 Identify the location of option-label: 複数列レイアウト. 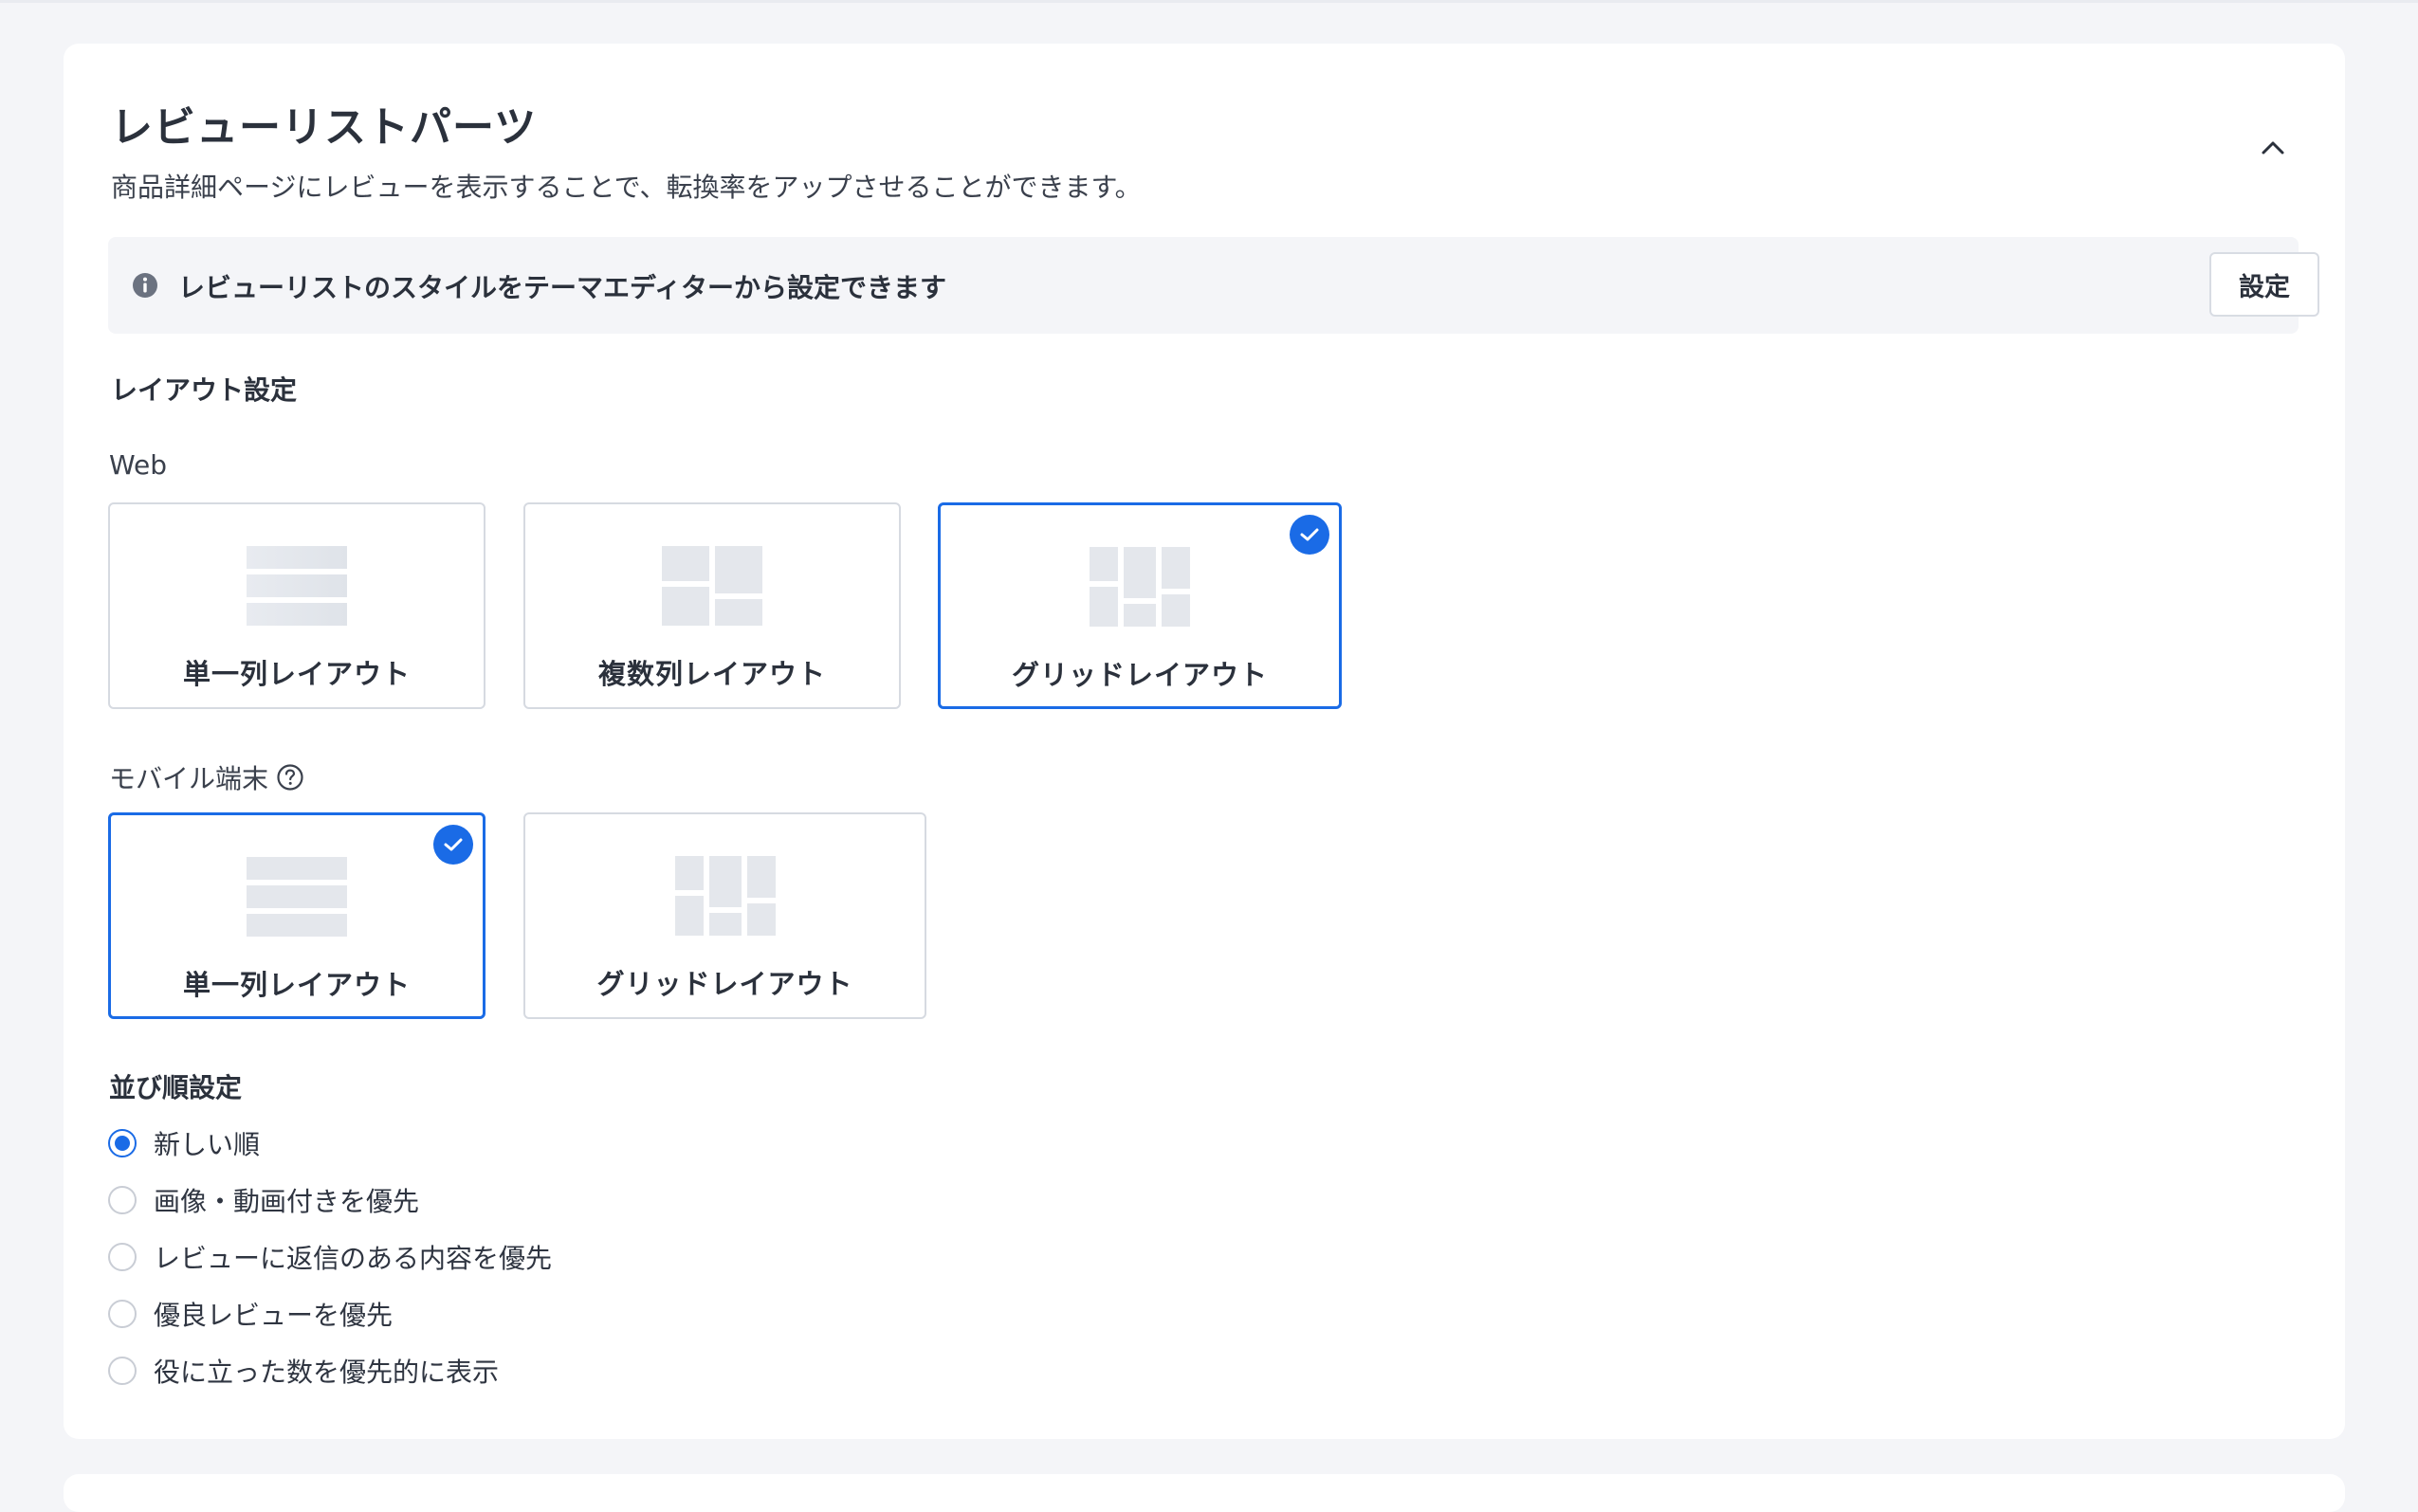
(711, 674).